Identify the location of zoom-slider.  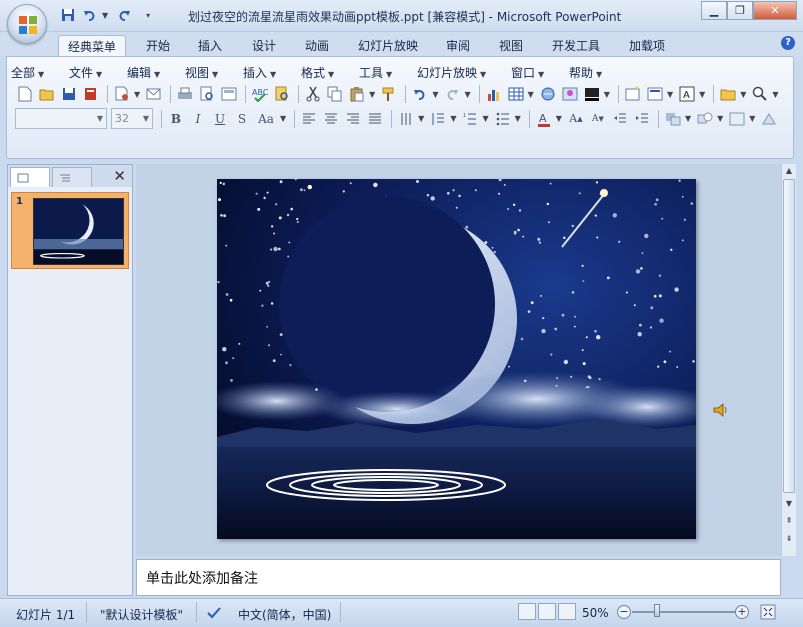
(684, 612).